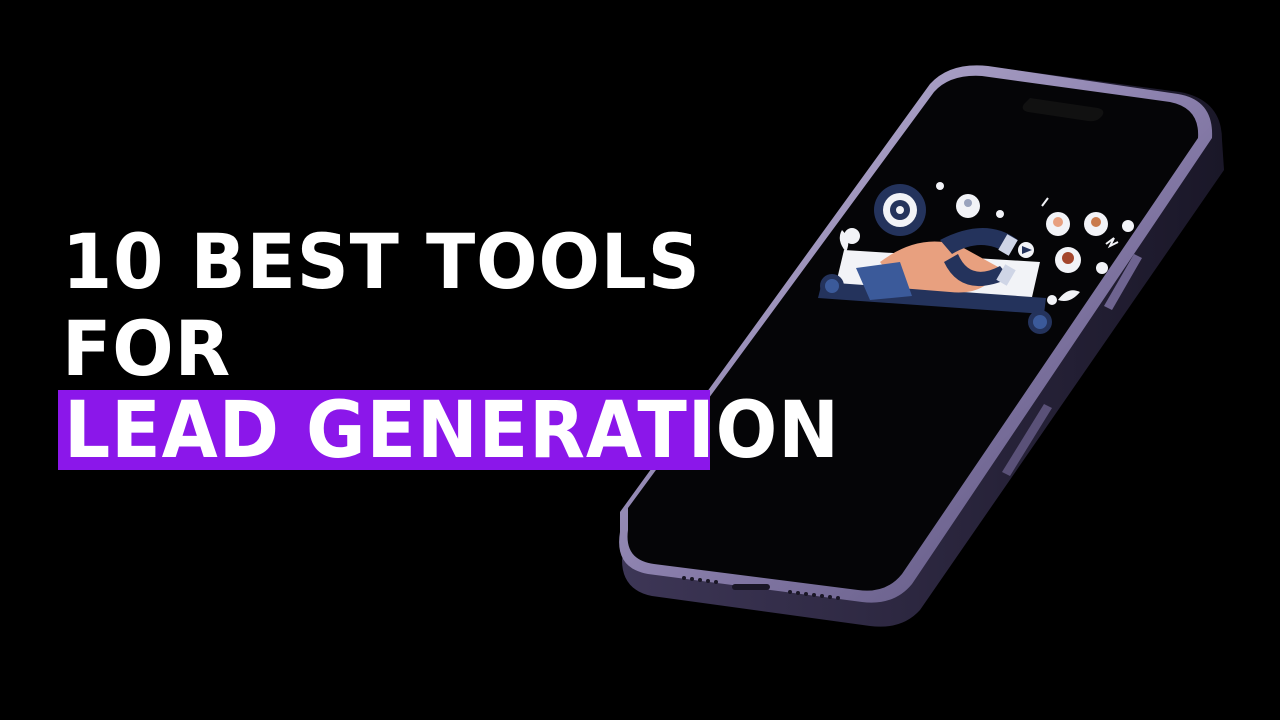  What do you see at coordinates (147, 348) in the screenshot?
I see `headline-line-2: FOR` at bounding box center [147, 348].